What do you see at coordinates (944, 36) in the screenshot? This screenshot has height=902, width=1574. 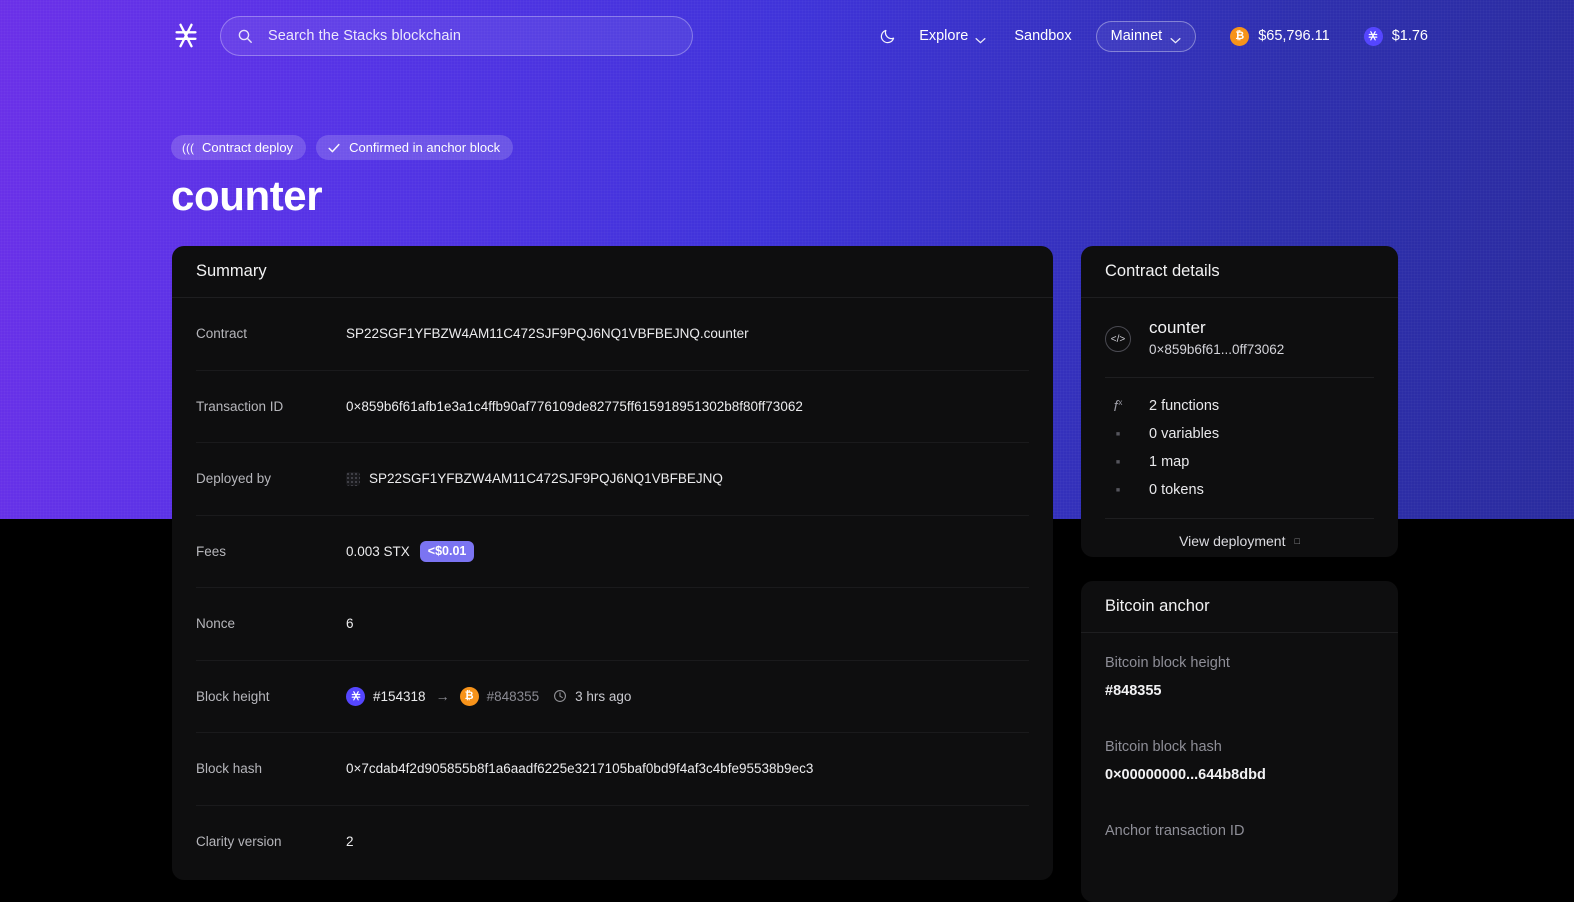 I see `explore-label: Explore` at bounding box center [944, 36].